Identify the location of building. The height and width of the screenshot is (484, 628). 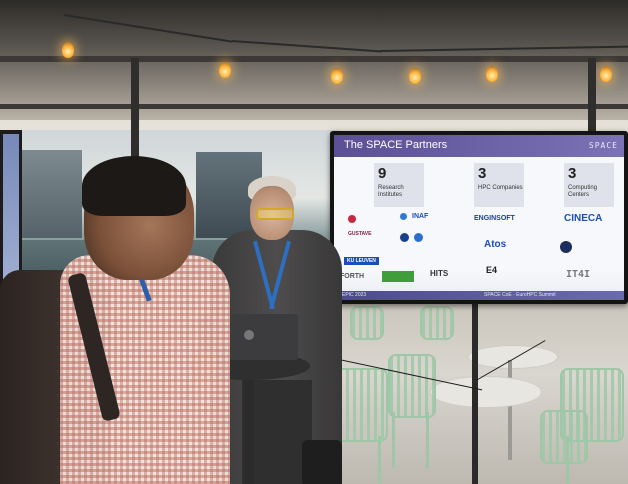
(52, 194).